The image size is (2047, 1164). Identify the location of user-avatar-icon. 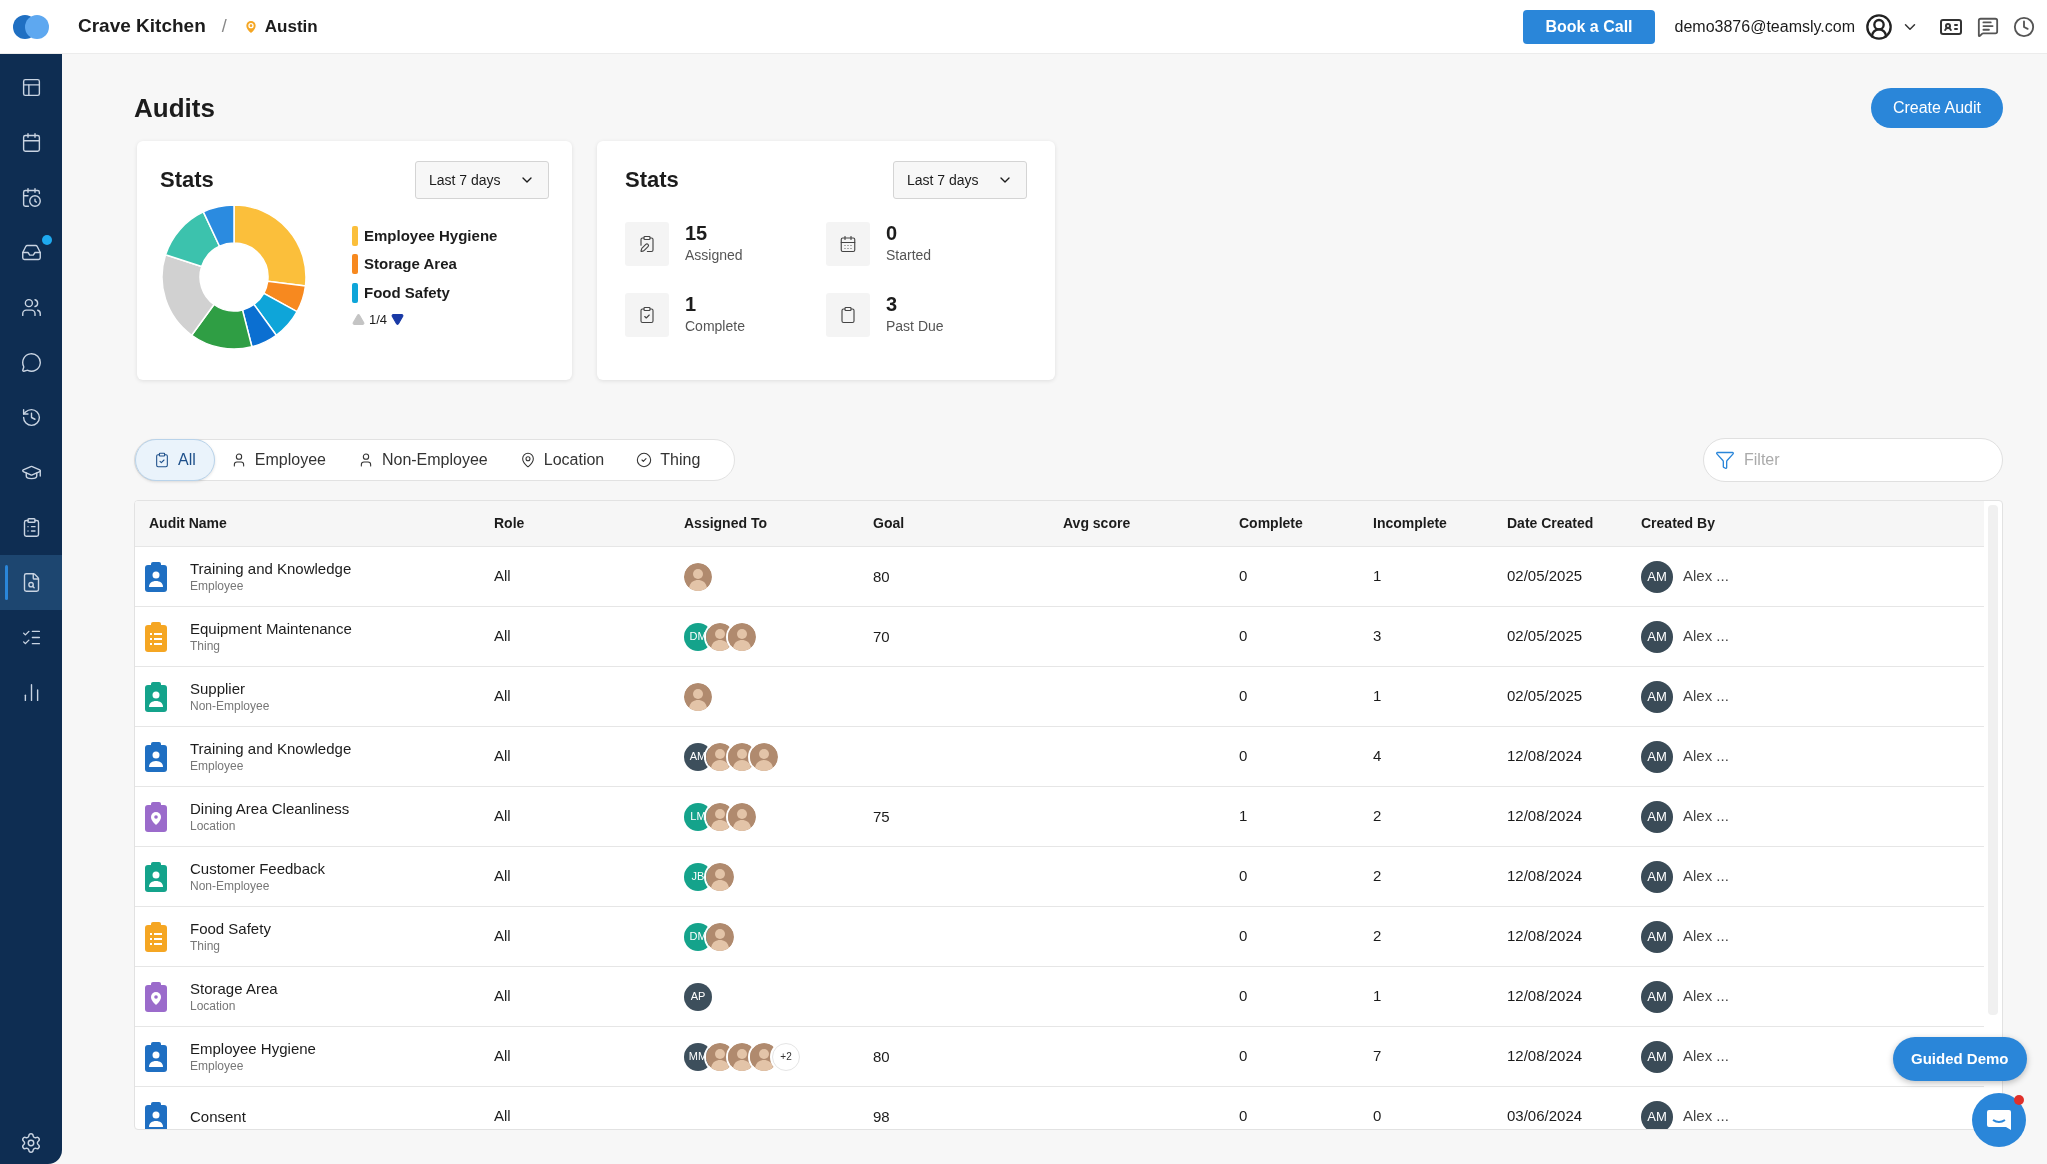
(1879, 26).